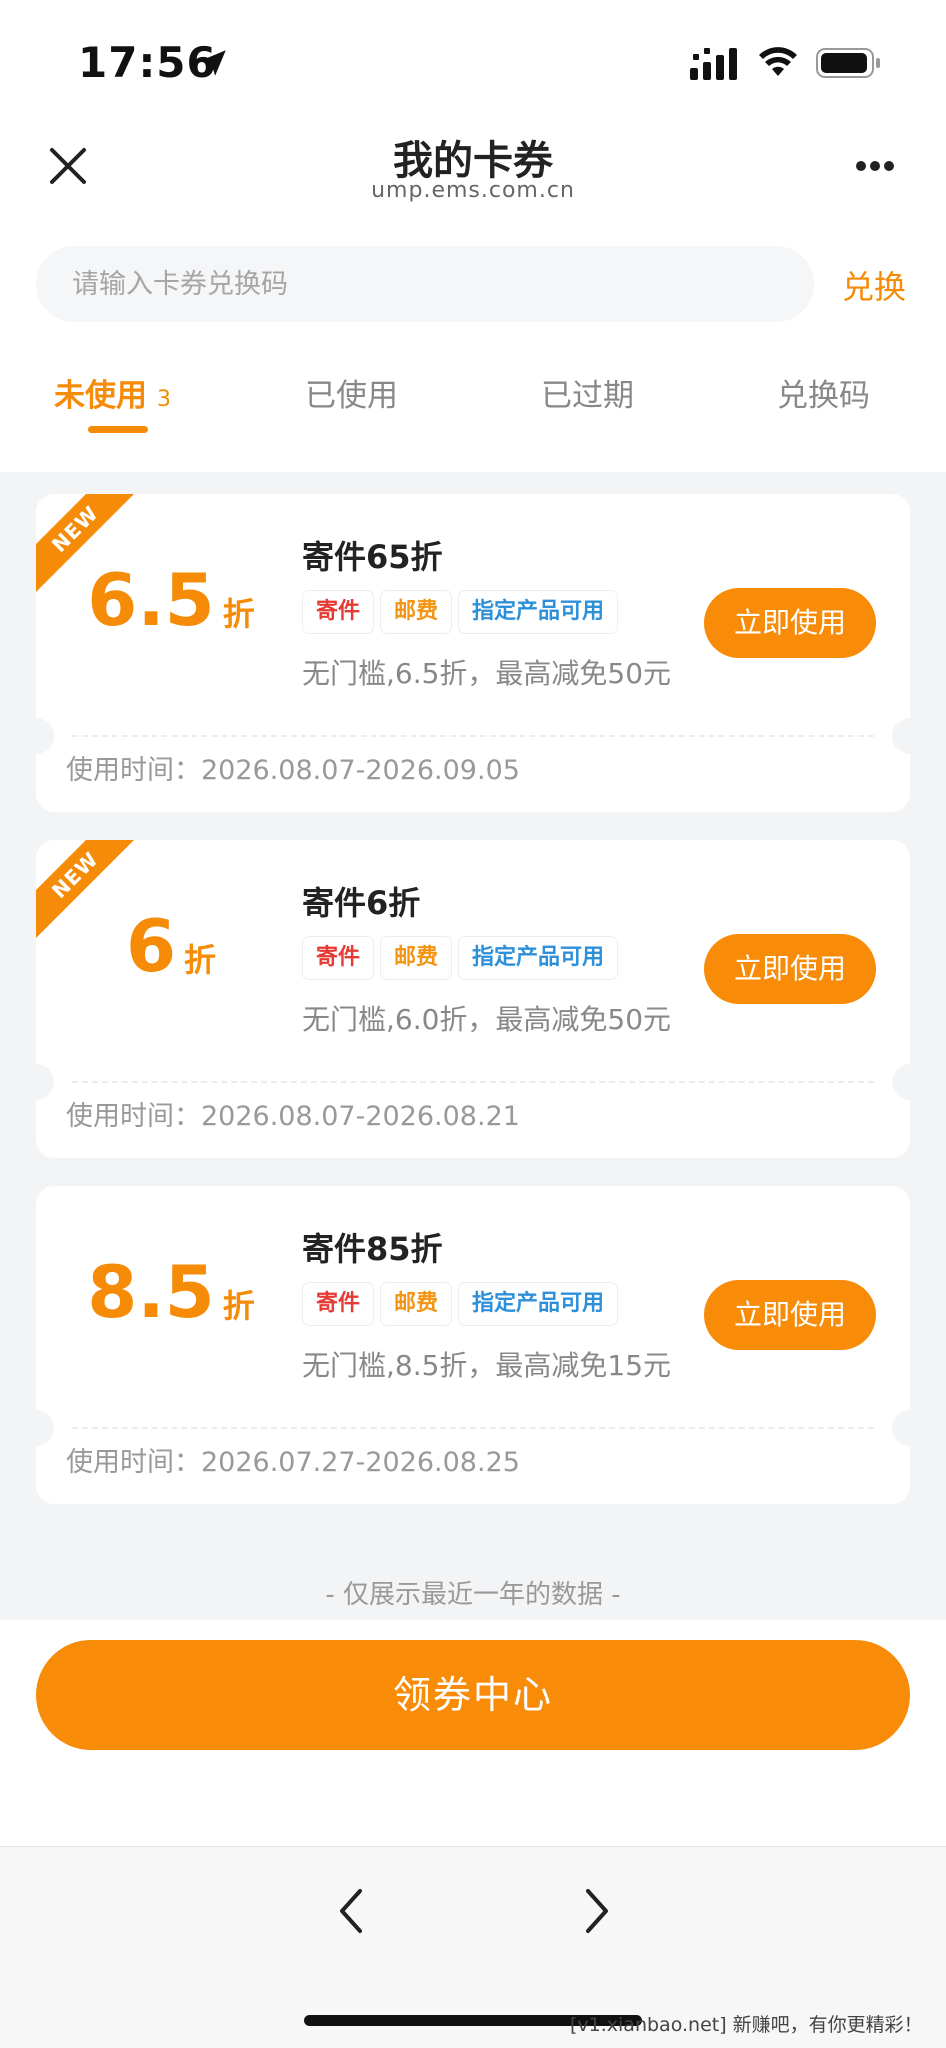 Image resolution: width=946 pixels, height=2048 pixels. I want to click on coupon-description: 无门槛,6.5折，最高减免50元, so click(487, 673).